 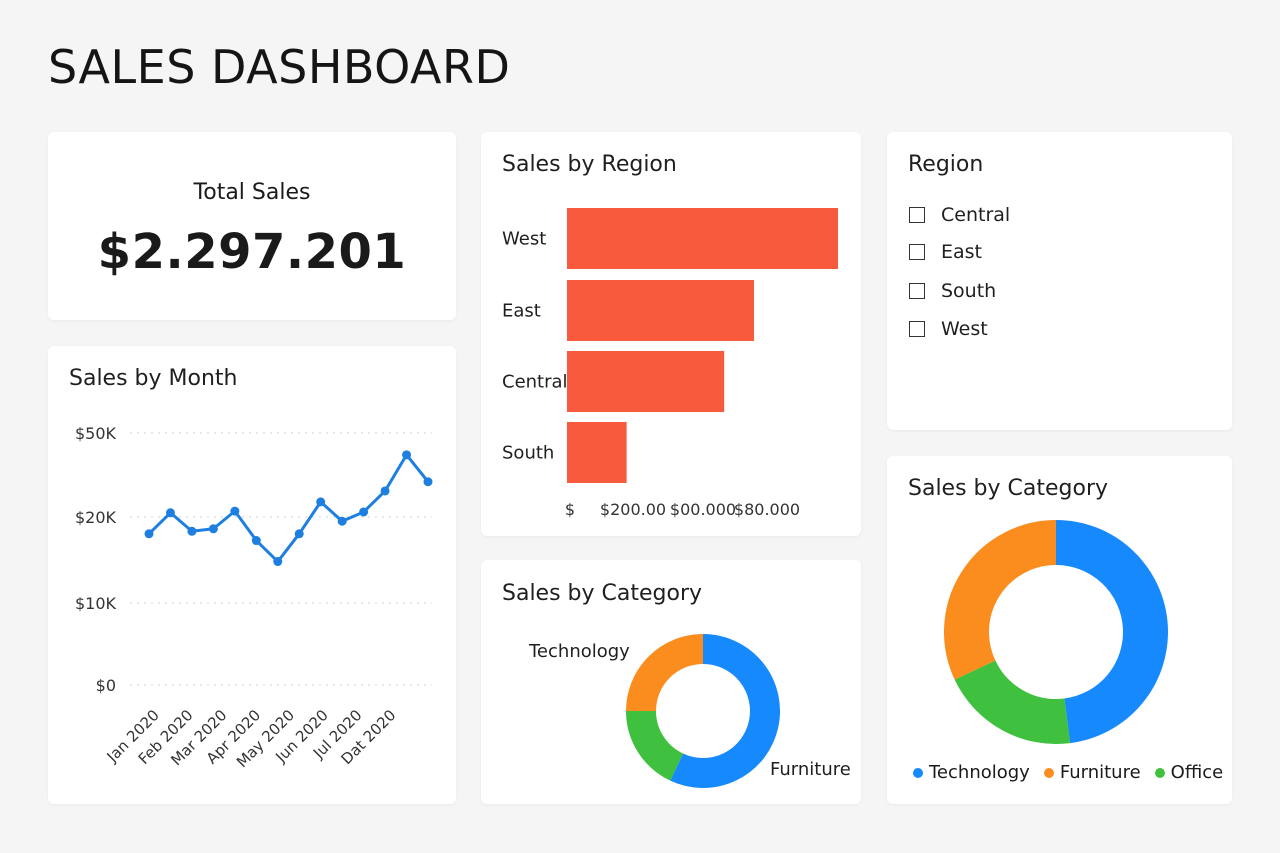 What do you see at coordinates (279, 67) in the screenshot?
I see `page-title: SALES DASHBOARD` at bounding box center [279, 67].